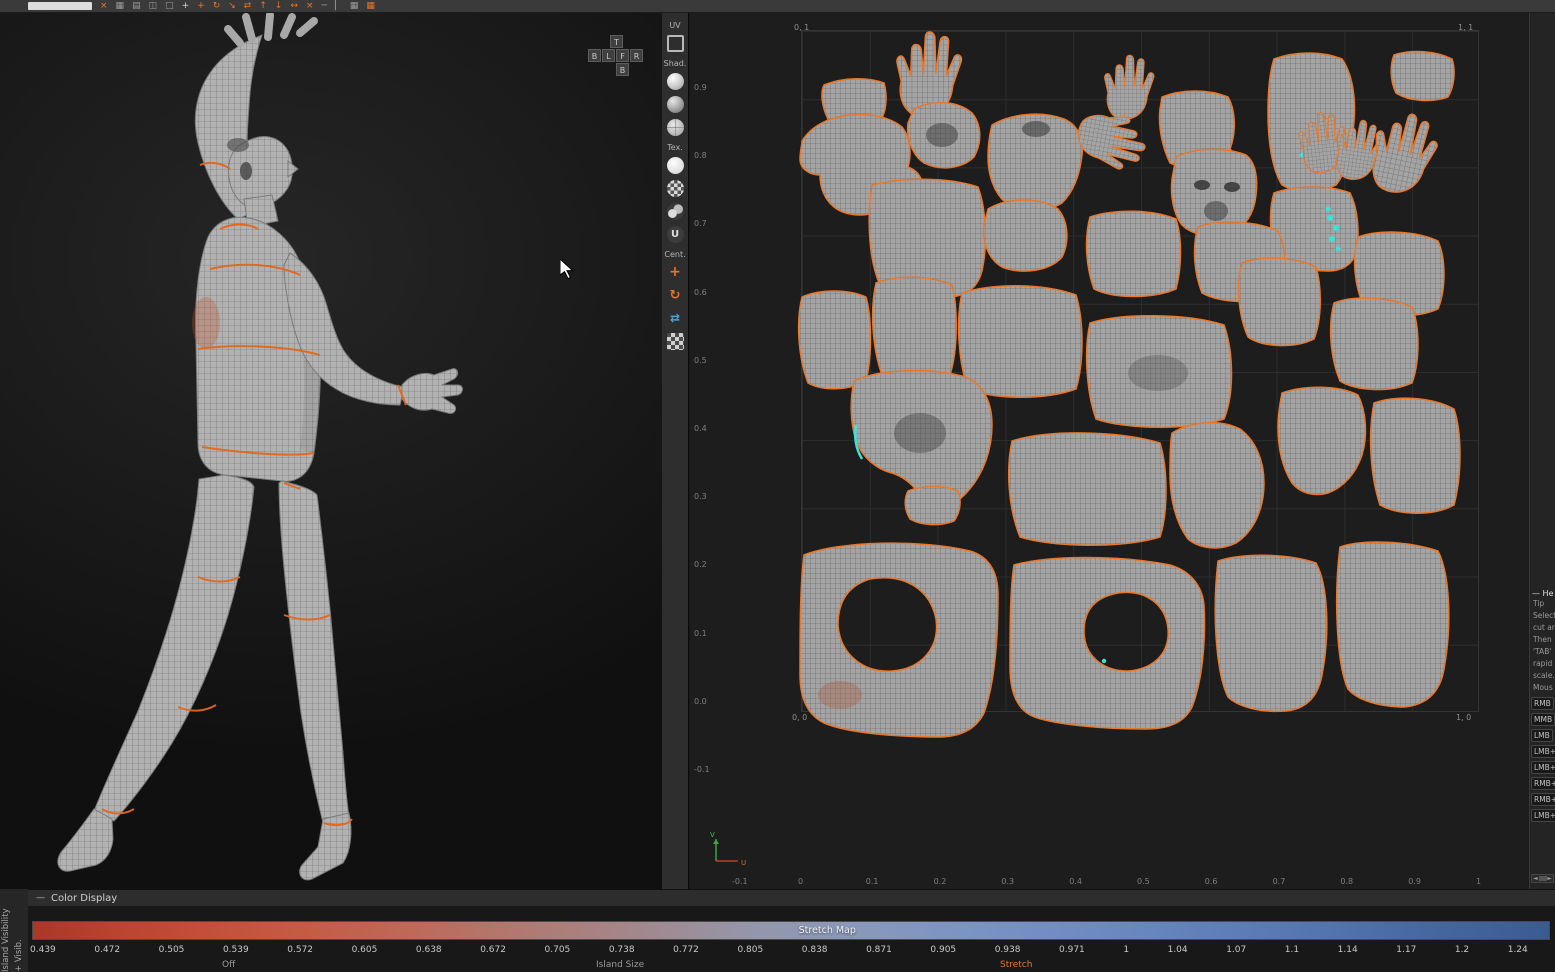 This screenshot has width=1555, height=972. What do you see at coordinates (153, 6) in the screenshot?
I see `split-view-icon: ◫` at bounding box center [153, 6].